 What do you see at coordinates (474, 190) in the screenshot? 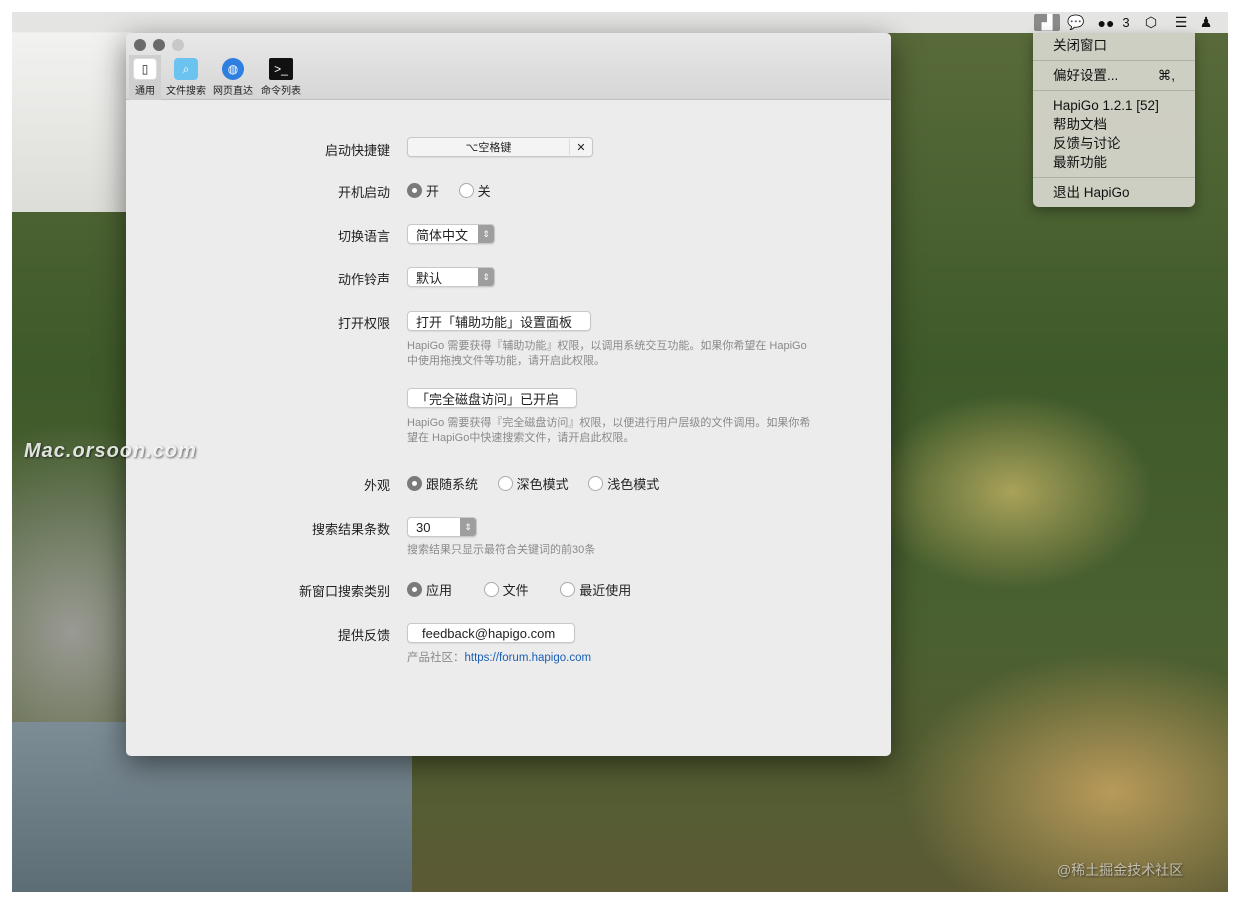
I see `autostart-off-radio: 关` at bounding box center [474, 190].